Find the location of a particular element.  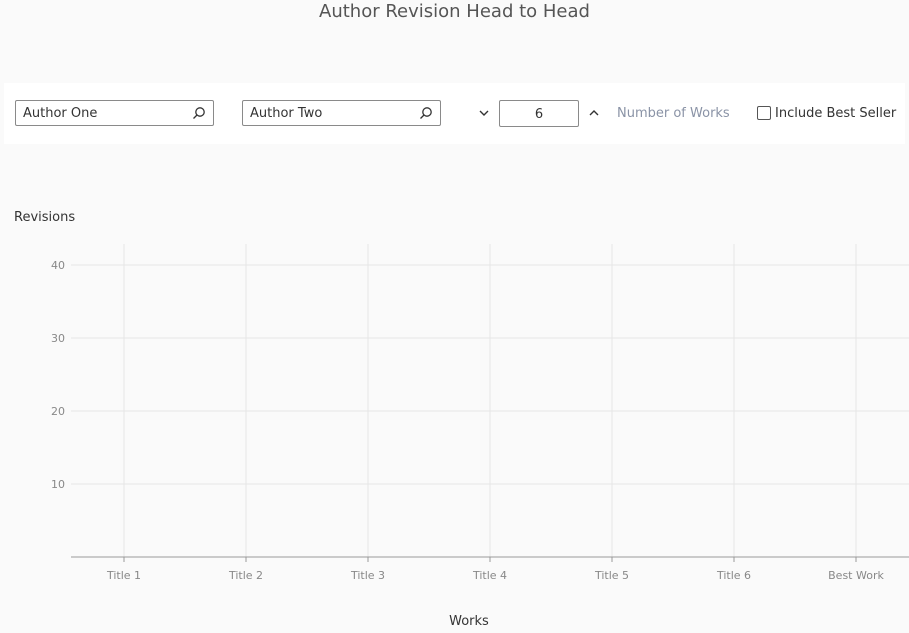

x-tick-label: Best Work is located at coordinates (856, 575).